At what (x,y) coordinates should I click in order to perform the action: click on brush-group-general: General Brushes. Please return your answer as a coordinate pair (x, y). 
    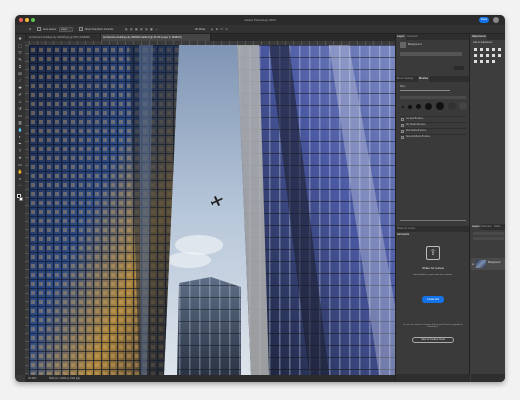
    Looking at the image, I should click on (433, 118).